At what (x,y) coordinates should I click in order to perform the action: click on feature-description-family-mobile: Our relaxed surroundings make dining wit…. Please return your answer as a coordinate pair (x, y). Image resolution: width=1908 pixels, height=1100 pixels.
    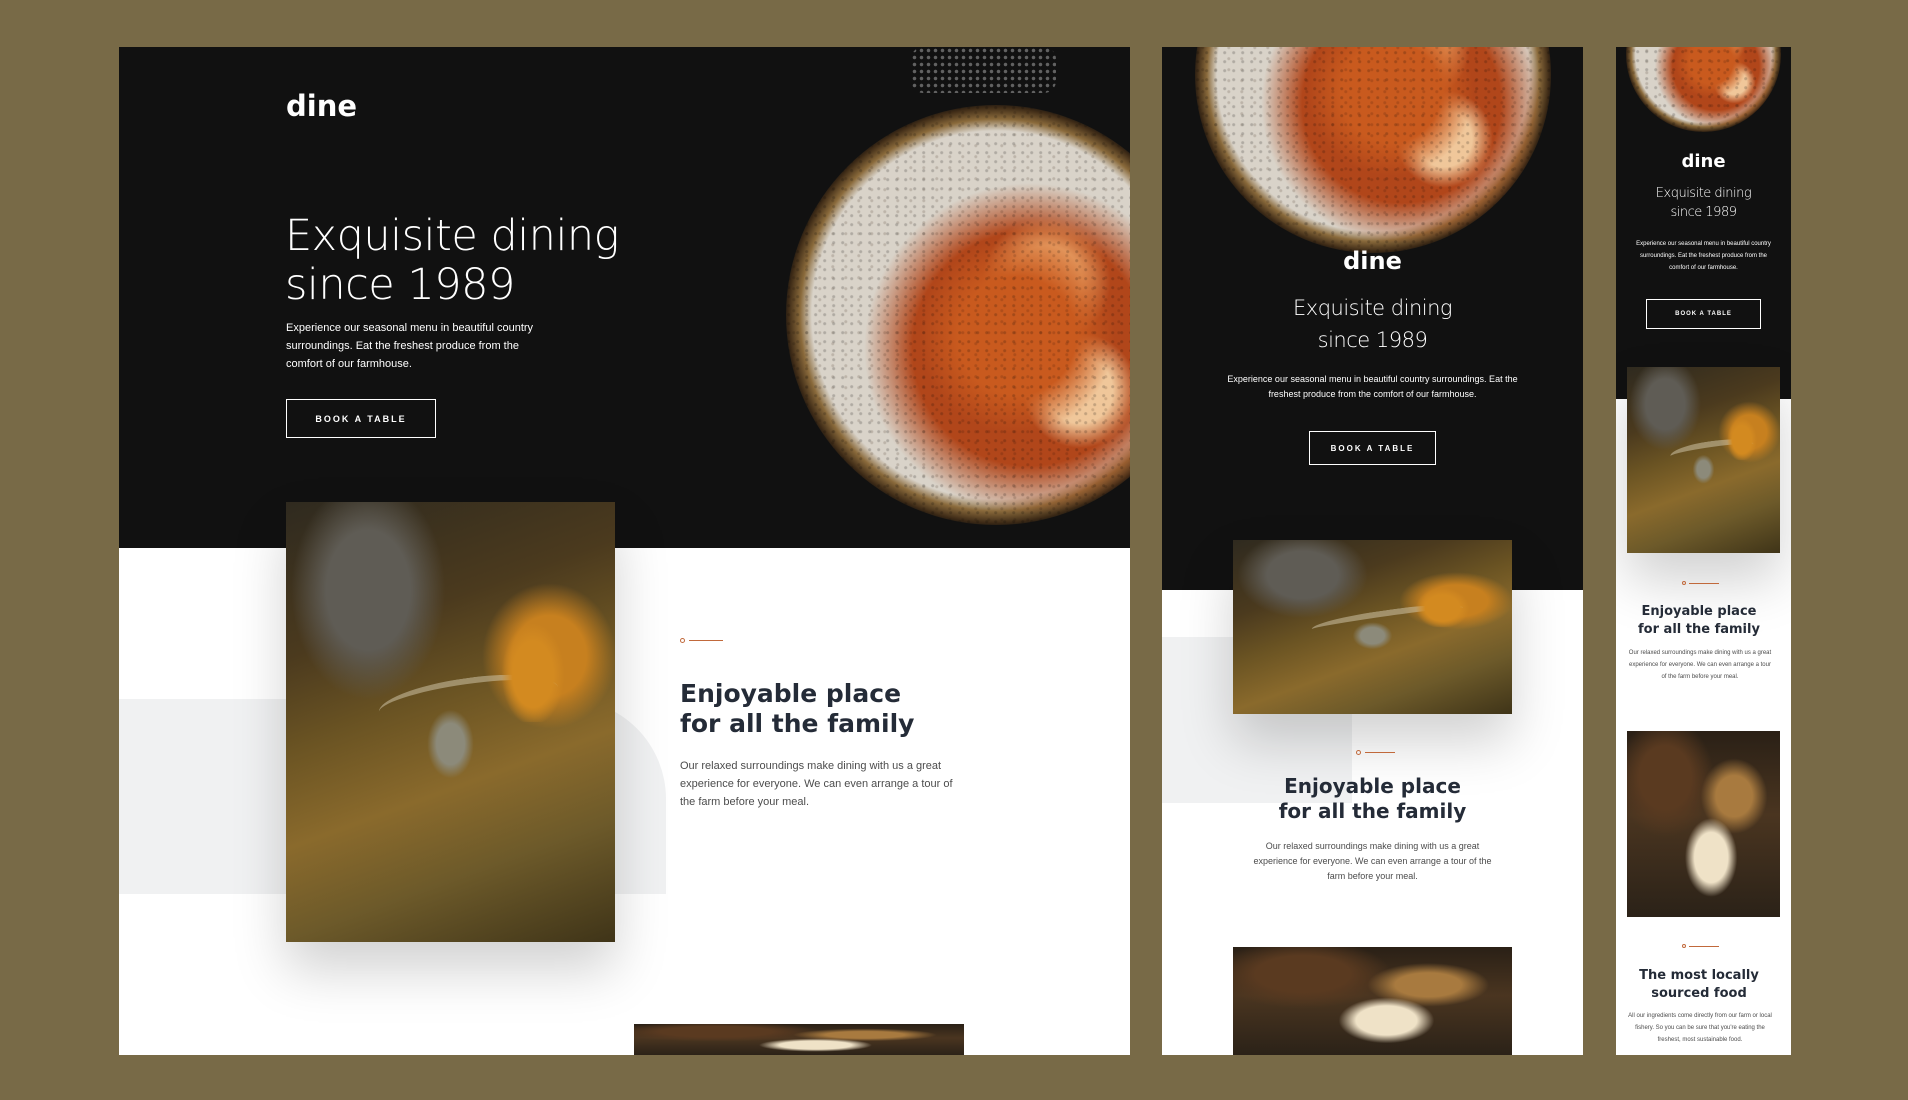
    Looking at the image, I should click on (1700, 665).